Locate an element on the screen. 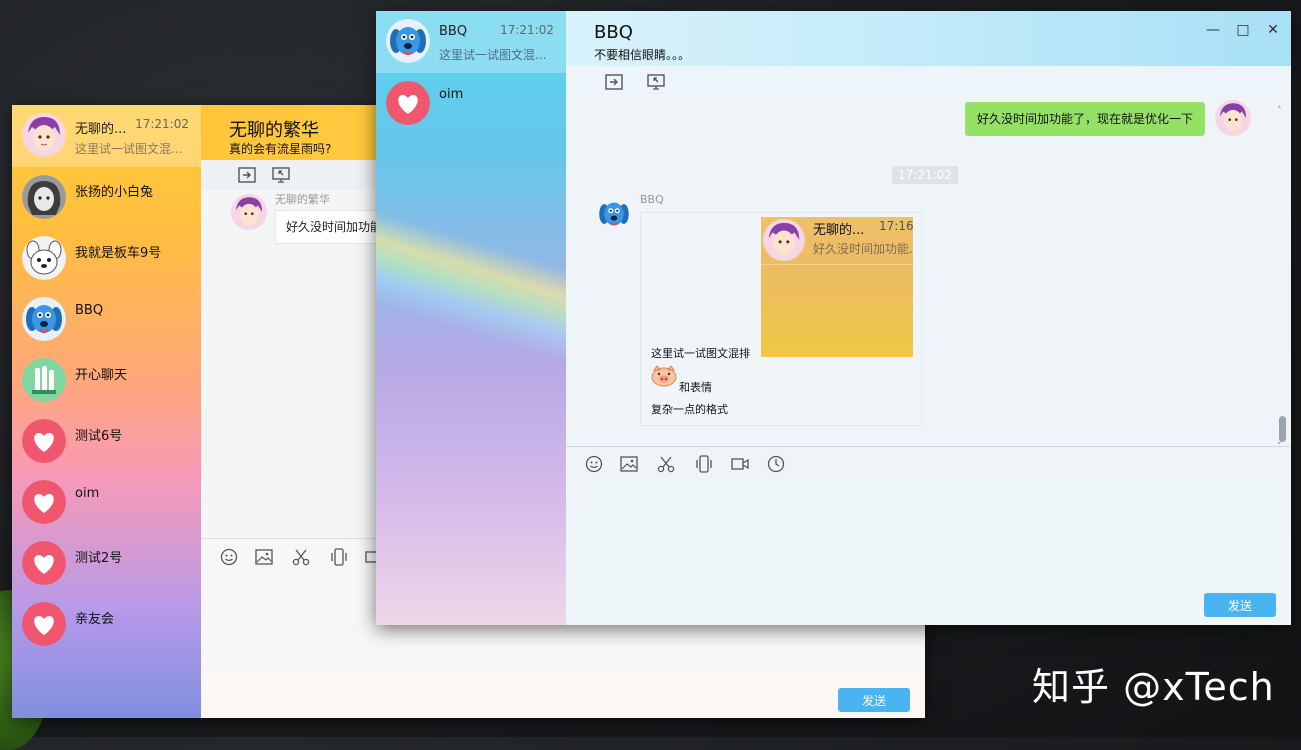 The image size is (1301, 750). pig-emoji-icon is located at coordinates (664, 376).